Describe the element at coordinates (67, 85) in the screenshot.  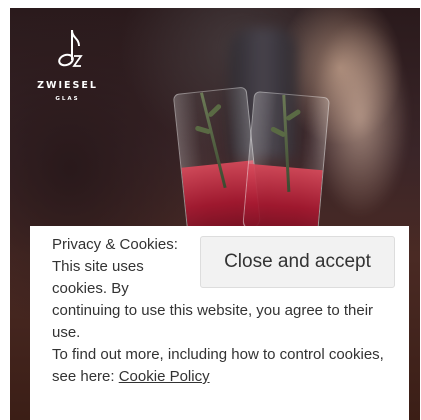
I see `brand-name: ZWIESEL` at that location.